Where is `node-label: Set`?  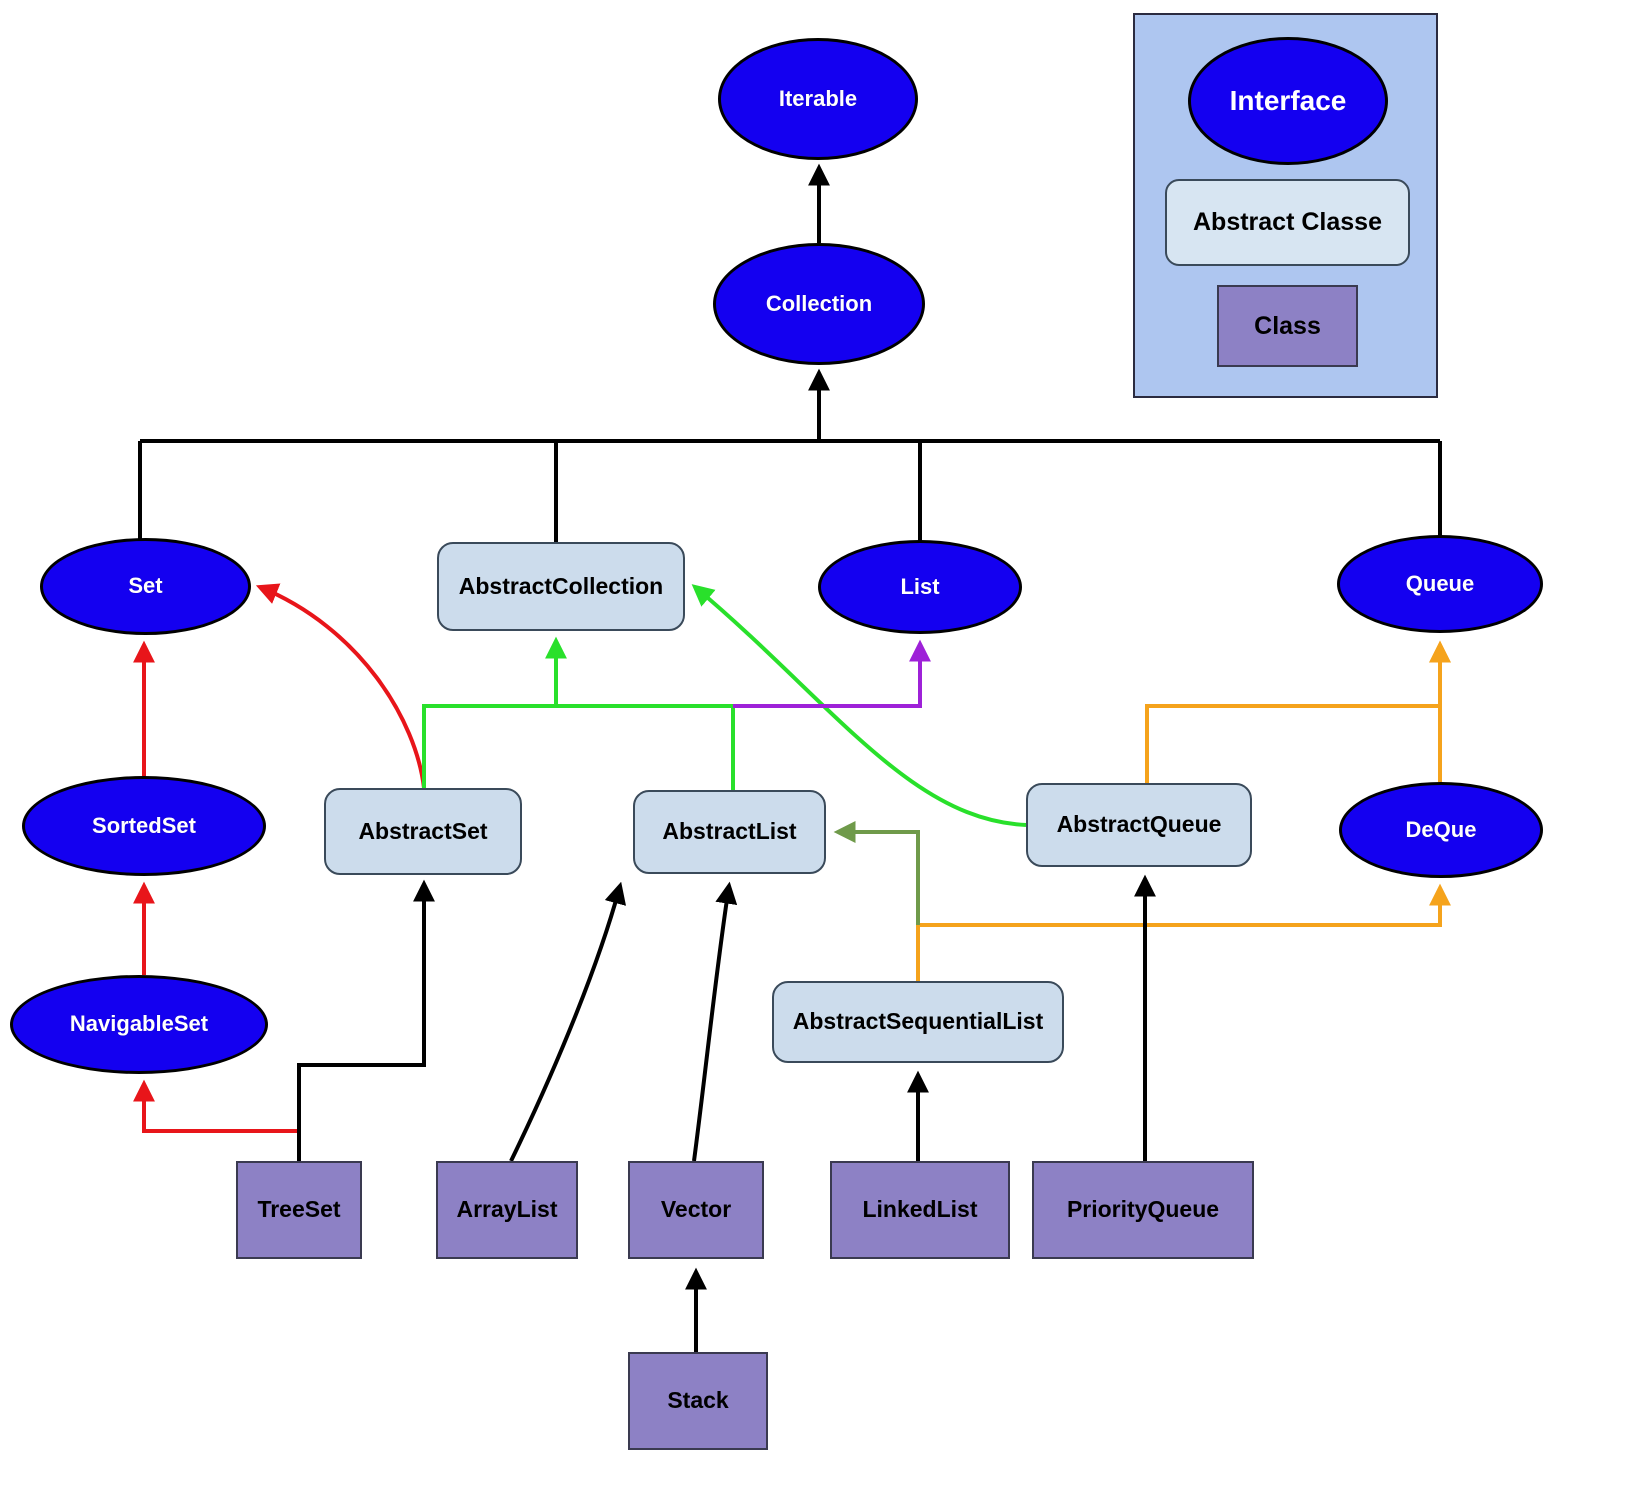 node-label: Set is located at coordinates (145, 586).